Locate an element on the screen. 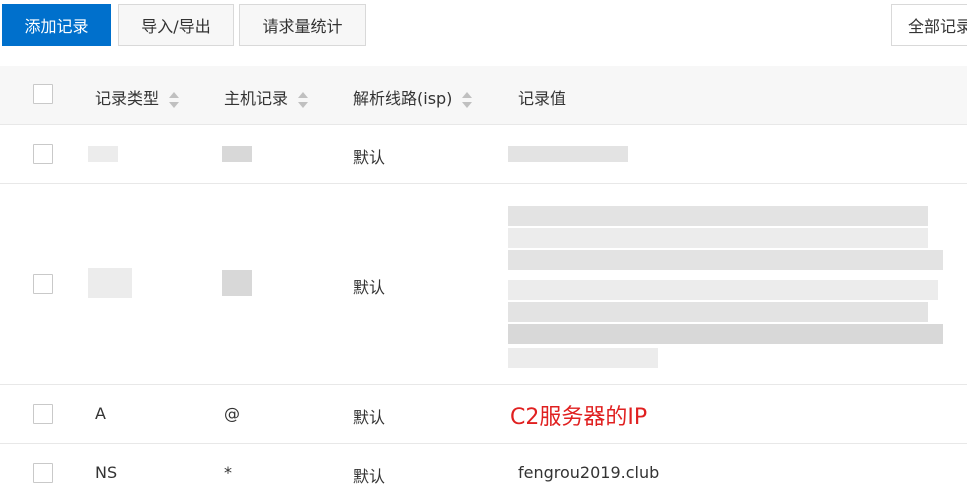 This screenshot has width=967, height=502. record-value-cell: fengrou2019.club is located at coordinates (589, 472).